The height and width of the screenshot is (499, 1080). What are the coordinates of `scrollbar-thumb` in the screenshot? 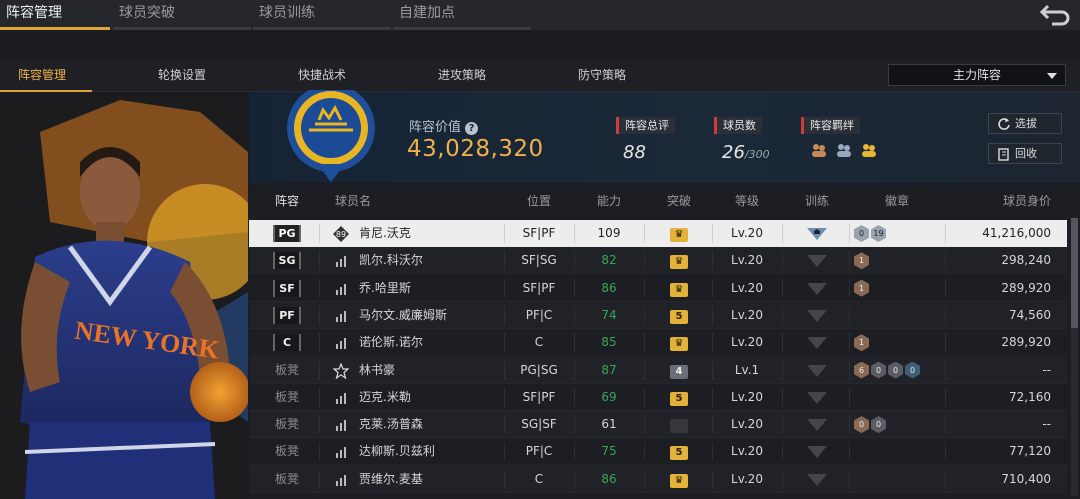 It's located at (1074, 273).